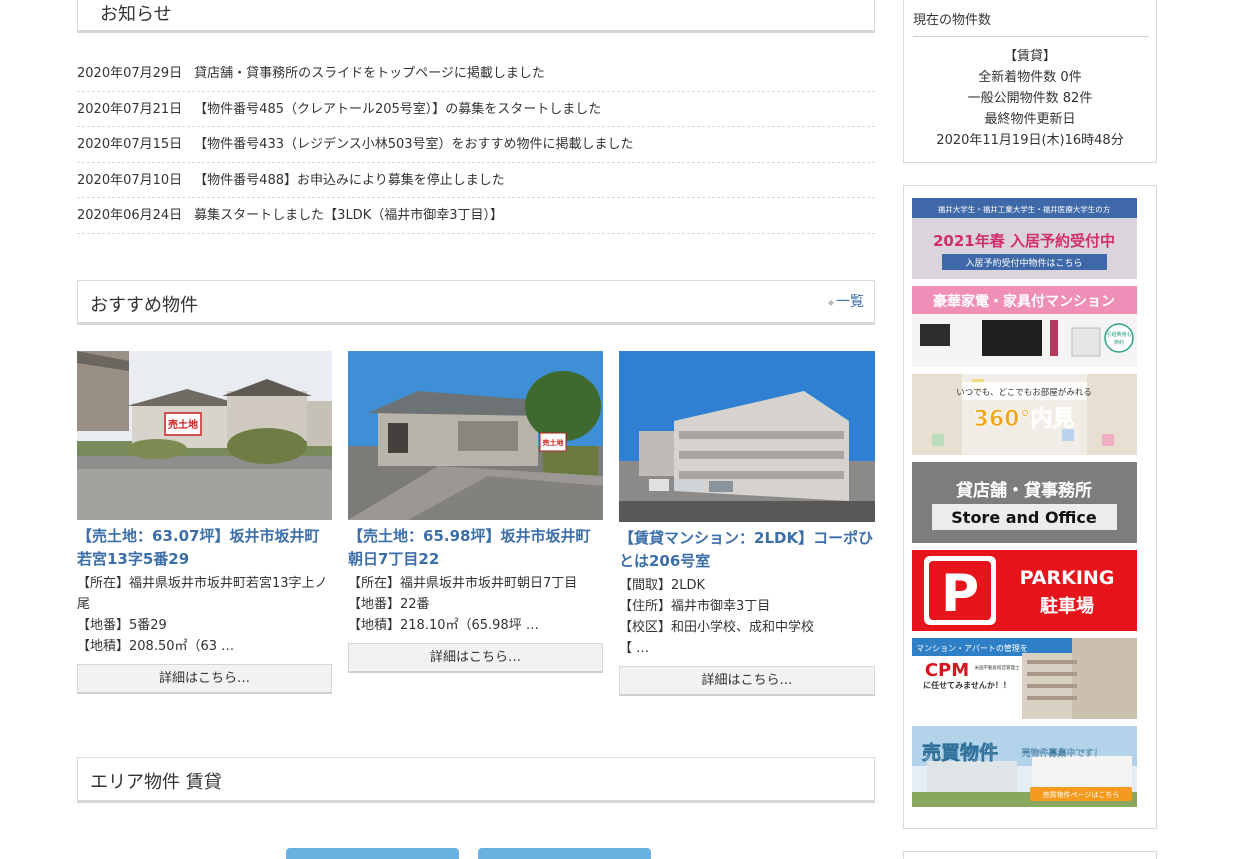  I want to click on news-item: 2020年07月29日 貸店舗・貸事務所のスライドをトップページに掲載しました, so click(476, 74).